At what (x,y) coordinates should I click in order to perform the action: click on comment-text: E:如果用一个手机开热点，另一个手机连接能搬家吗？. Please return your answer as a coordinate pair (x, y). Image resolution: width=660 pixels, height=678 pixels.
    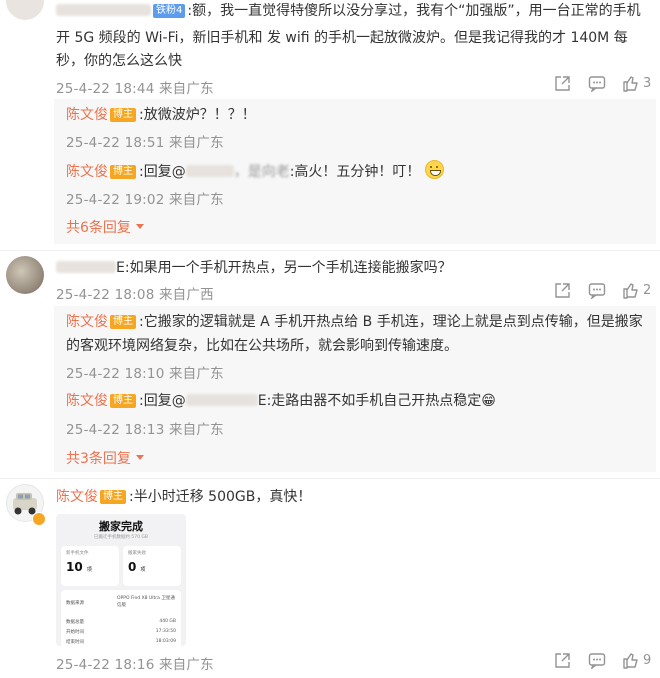
    Looking at the image, I should click on (254, 268).